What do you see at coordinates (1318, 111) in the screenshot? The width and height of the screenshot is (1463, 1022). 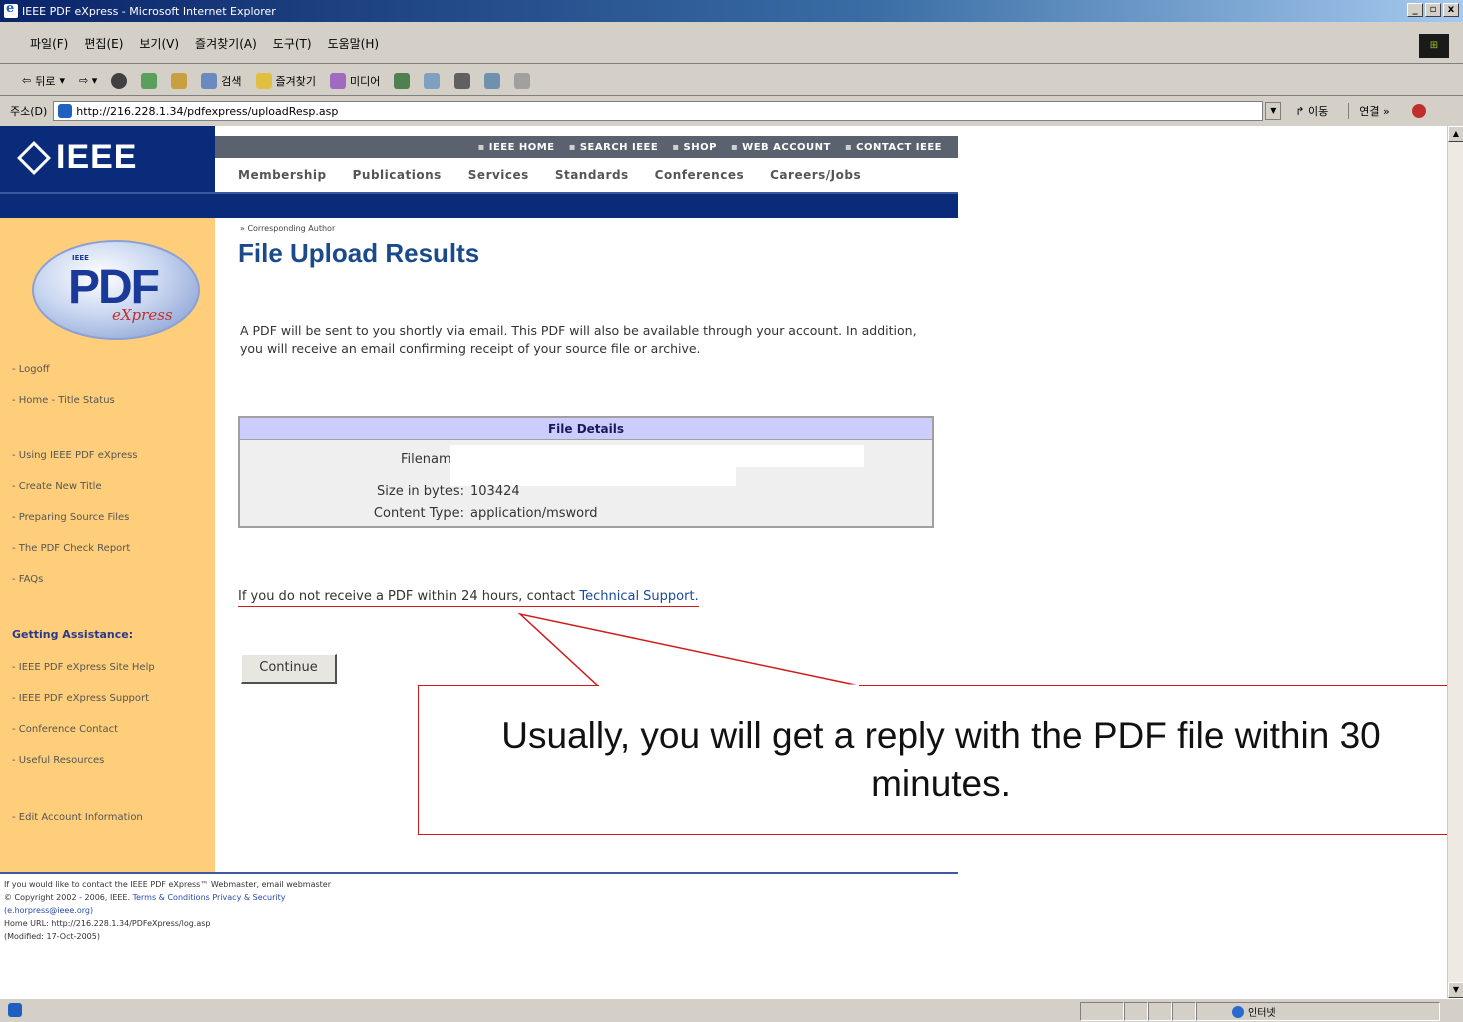 I see `go-label: 이동` at bounding box center [1318, 111].